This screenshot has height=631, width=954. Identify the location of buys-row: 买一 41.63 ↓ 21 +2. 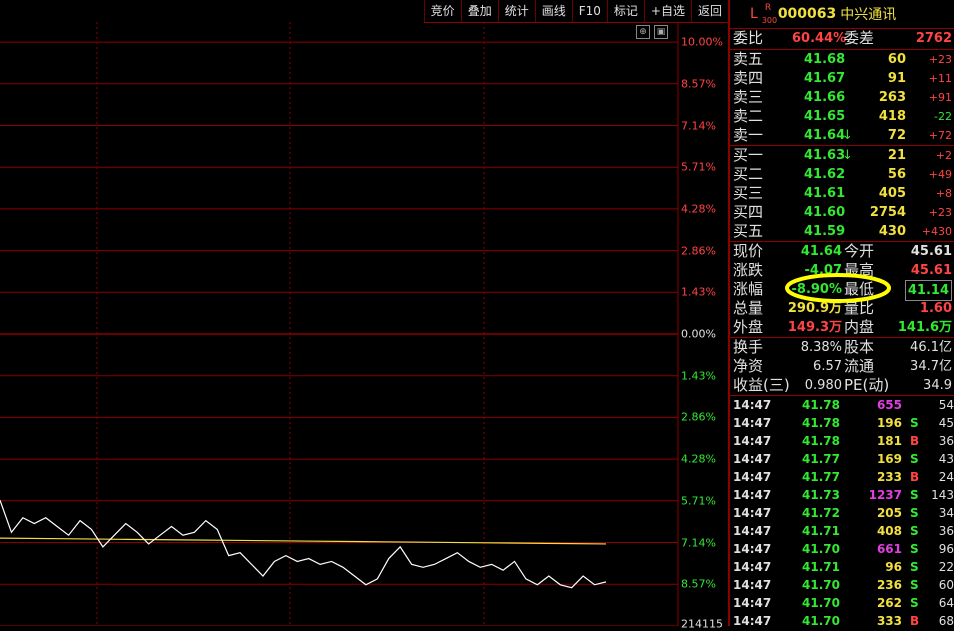
(842, 155).